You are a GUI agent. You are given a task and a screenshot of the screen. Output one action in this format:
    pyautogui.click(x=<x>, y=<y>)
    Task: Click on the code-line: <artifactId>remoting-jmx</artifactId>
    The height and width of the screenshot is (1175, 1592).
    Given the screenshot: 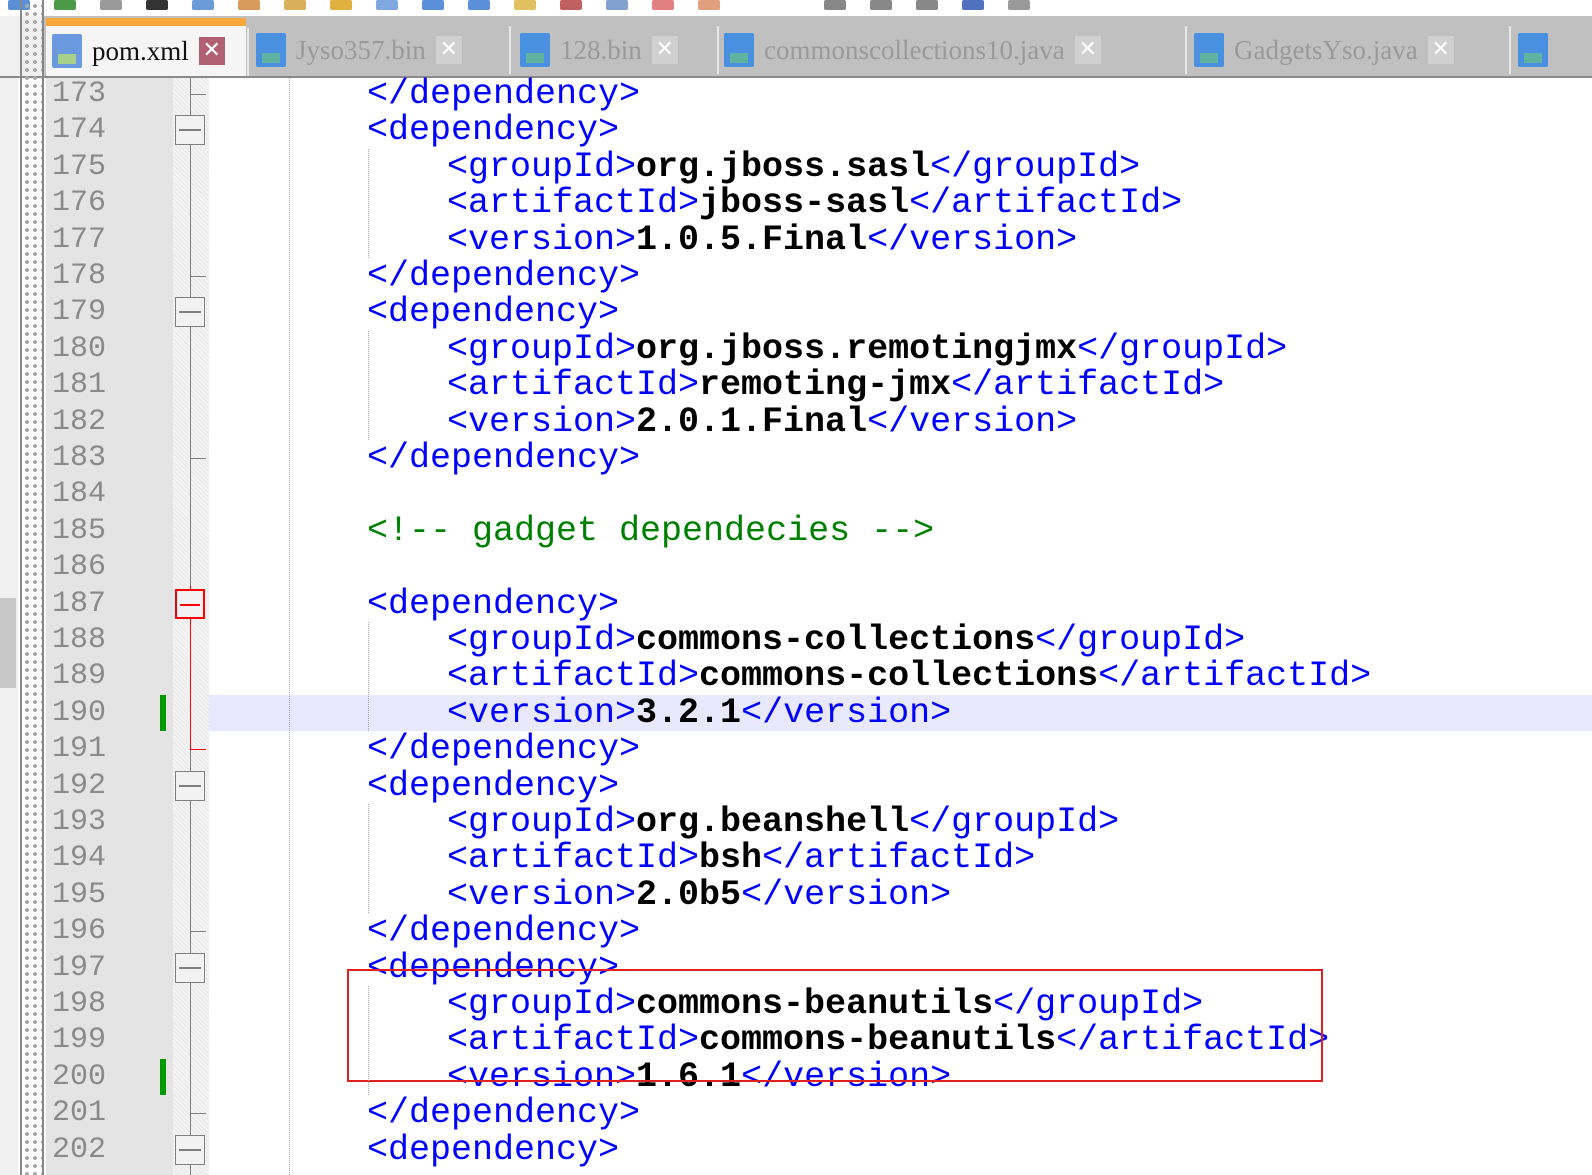 What is the action you would take?
    pyautogui.click(x=900, y=385)
    